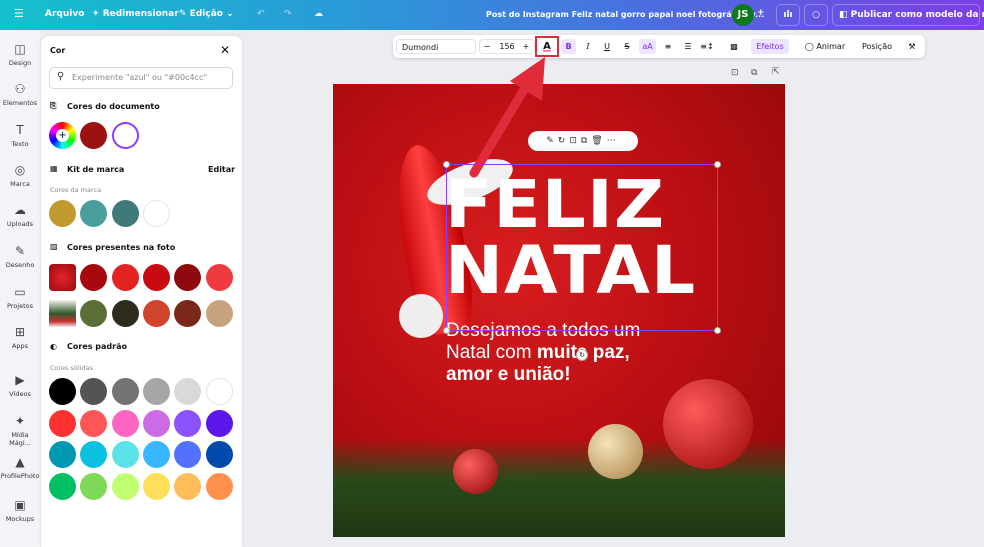 This screenshot has width=984, height=547. I want to click on text-color-button: A, so click(547, 46).